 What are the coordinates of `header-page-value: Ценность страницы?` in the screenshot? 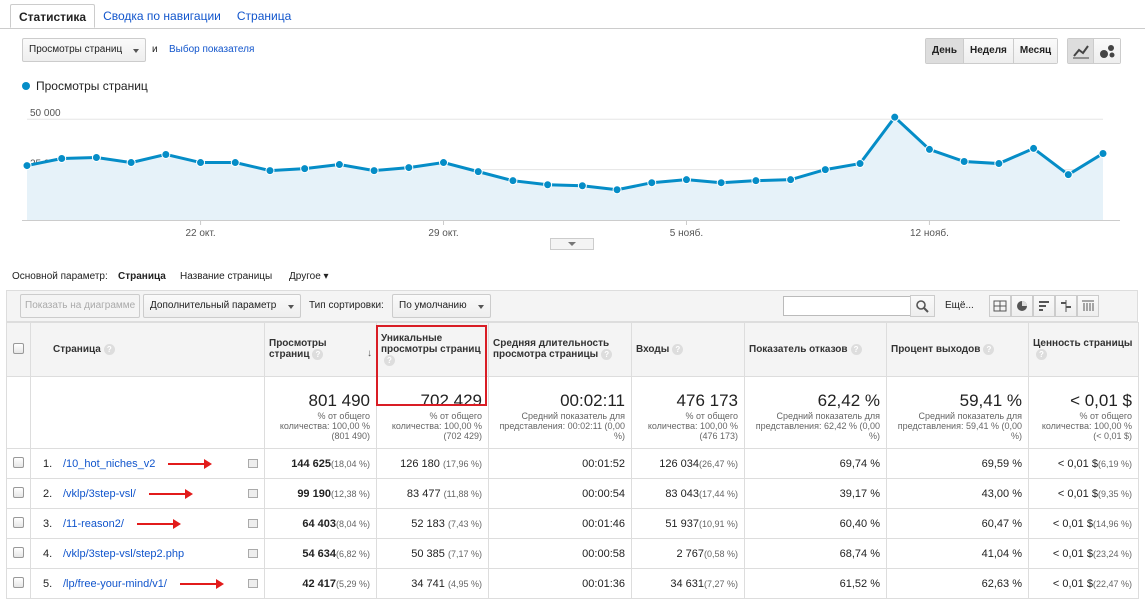 It's located at (1083, 349).